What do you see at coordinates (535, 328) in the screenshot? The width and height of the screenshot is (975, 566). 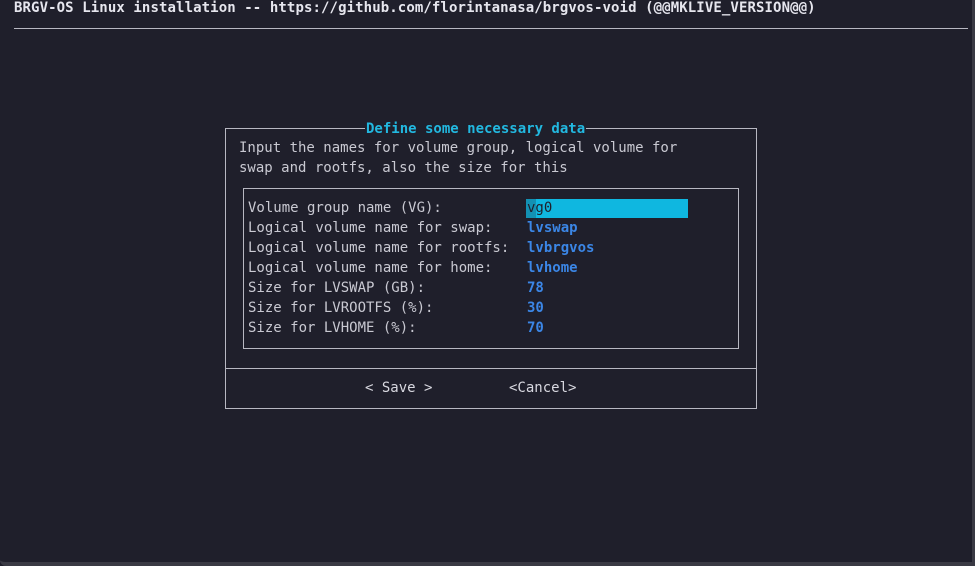 I see `size-lvhome-input: 70` at bounding box center [535, 328].